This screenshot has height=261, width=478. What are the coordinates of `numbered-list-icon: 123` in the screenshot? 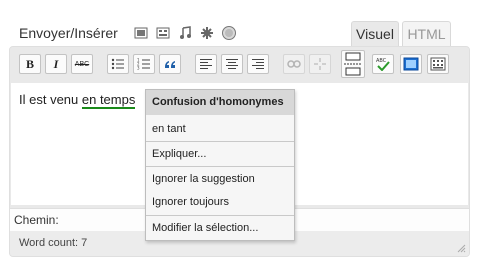 It's located at (143, 64).